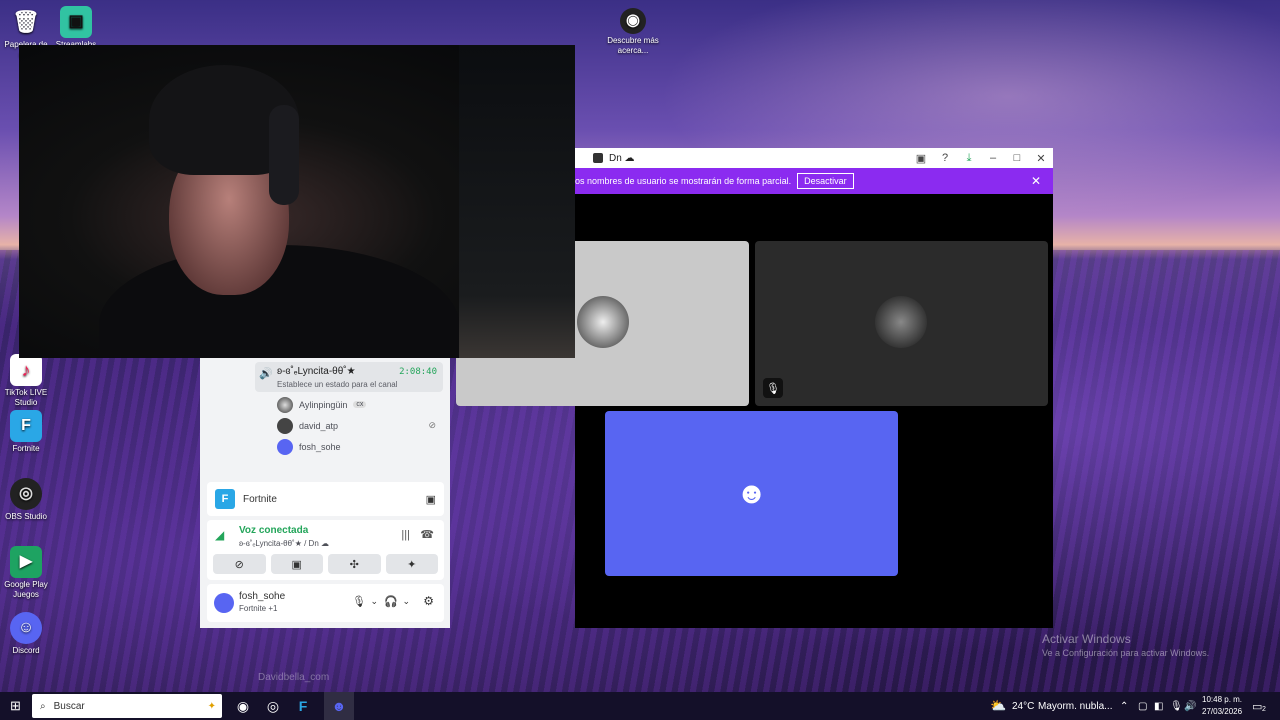 The image size is (1280, 720). I want to click on tray-app-icon: ▢, so click(1142, 706).